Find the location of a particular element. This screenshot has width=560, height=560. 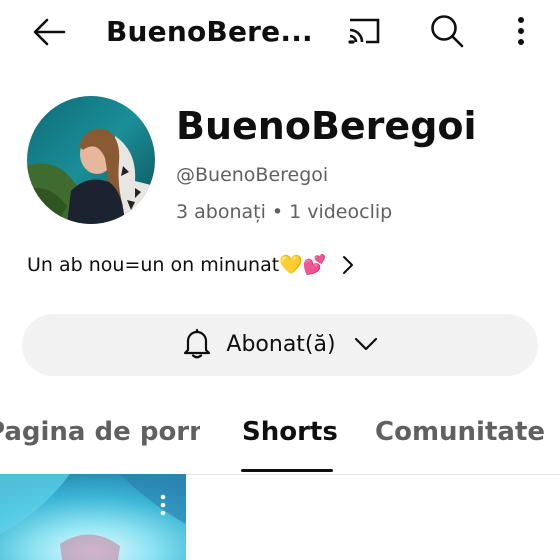

more-vertical-icon is located at coordinates (521, 31).